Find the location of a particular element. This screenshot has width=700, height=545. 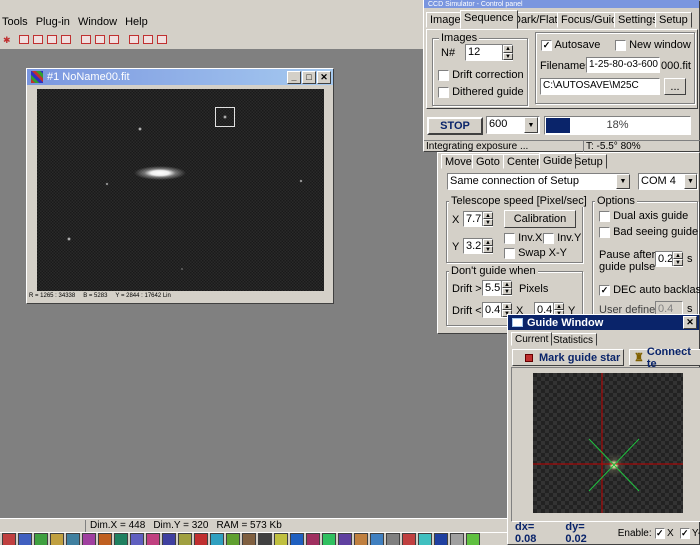

inv-x-checkbox is located at coordinates (509, 238).